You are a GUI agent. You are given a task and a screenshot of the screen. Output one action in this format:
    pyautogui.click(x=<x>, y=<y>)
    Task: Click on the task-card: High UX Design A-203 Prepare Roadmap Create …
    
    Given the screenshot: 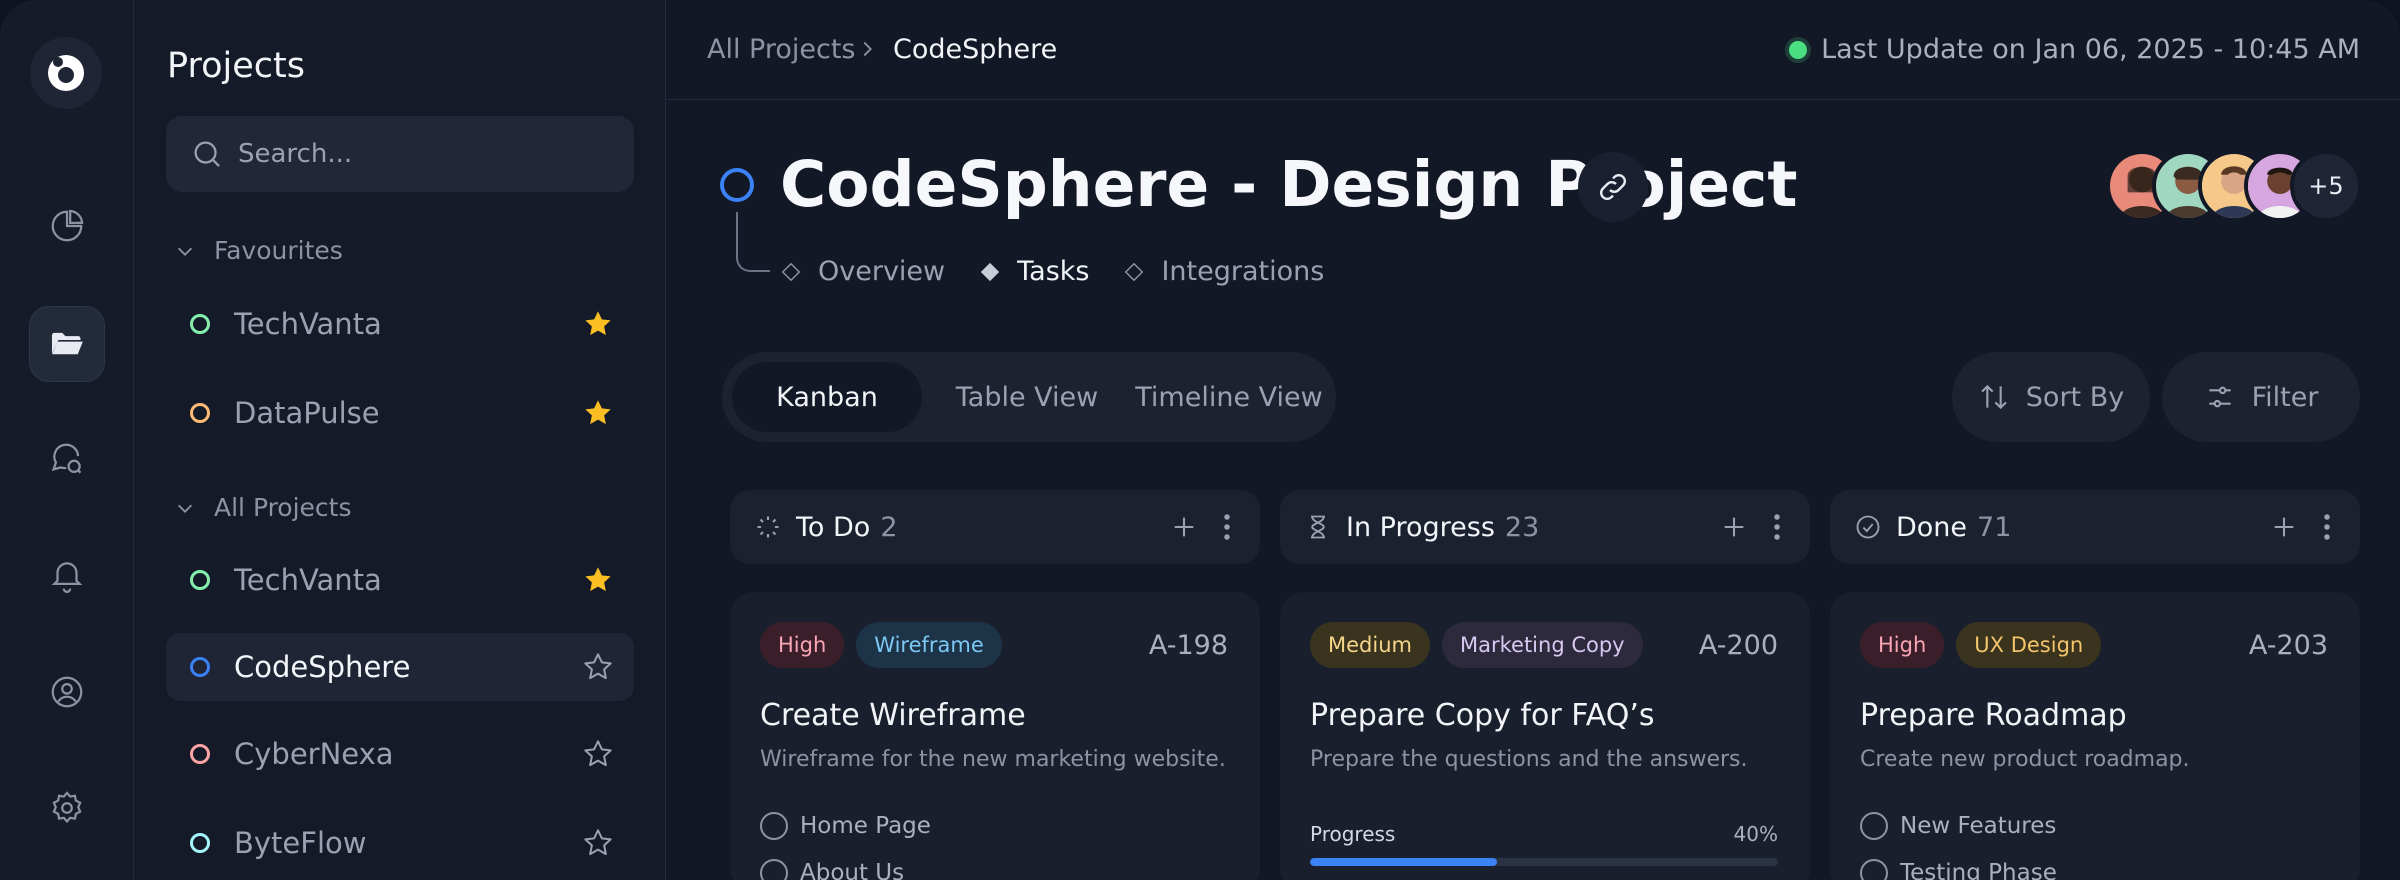 What is the action you would take?
    pyautogui.click(x=2095, y=736)
    